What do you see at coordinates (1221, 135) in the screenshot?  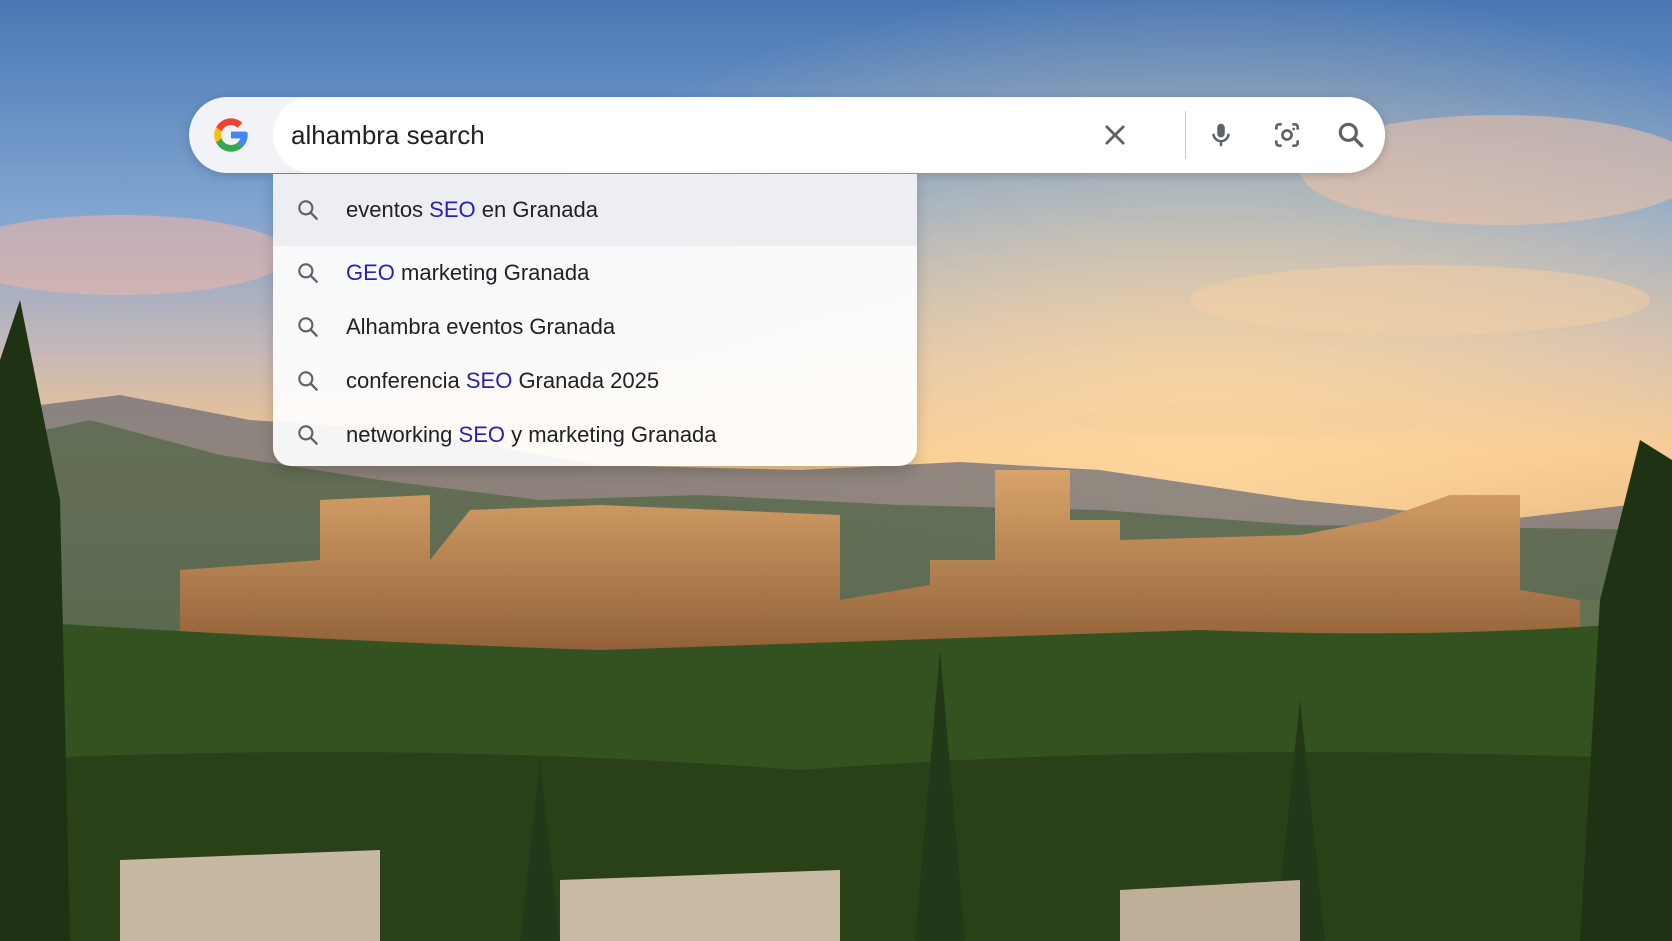 I see `microphone-icon` at bounding box center [1221, 135].